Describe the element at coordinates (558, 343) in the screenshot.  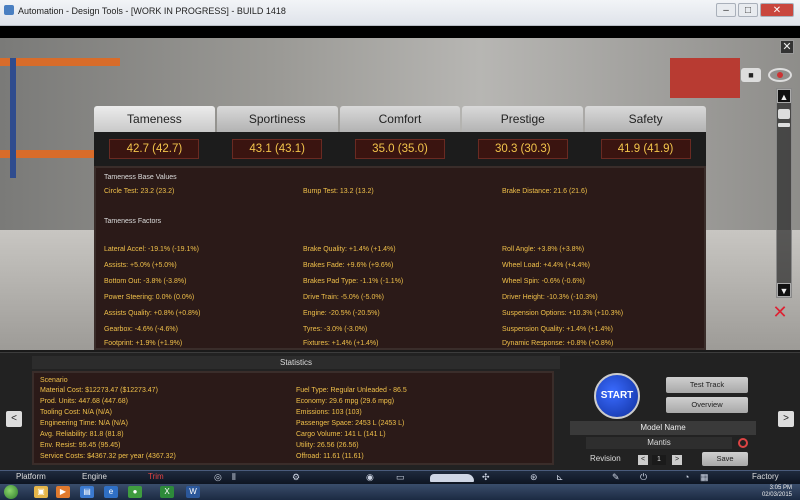
I see `factor-dynamic-response: Dynamic Response: +0.8% (+0.8%)` at that location.